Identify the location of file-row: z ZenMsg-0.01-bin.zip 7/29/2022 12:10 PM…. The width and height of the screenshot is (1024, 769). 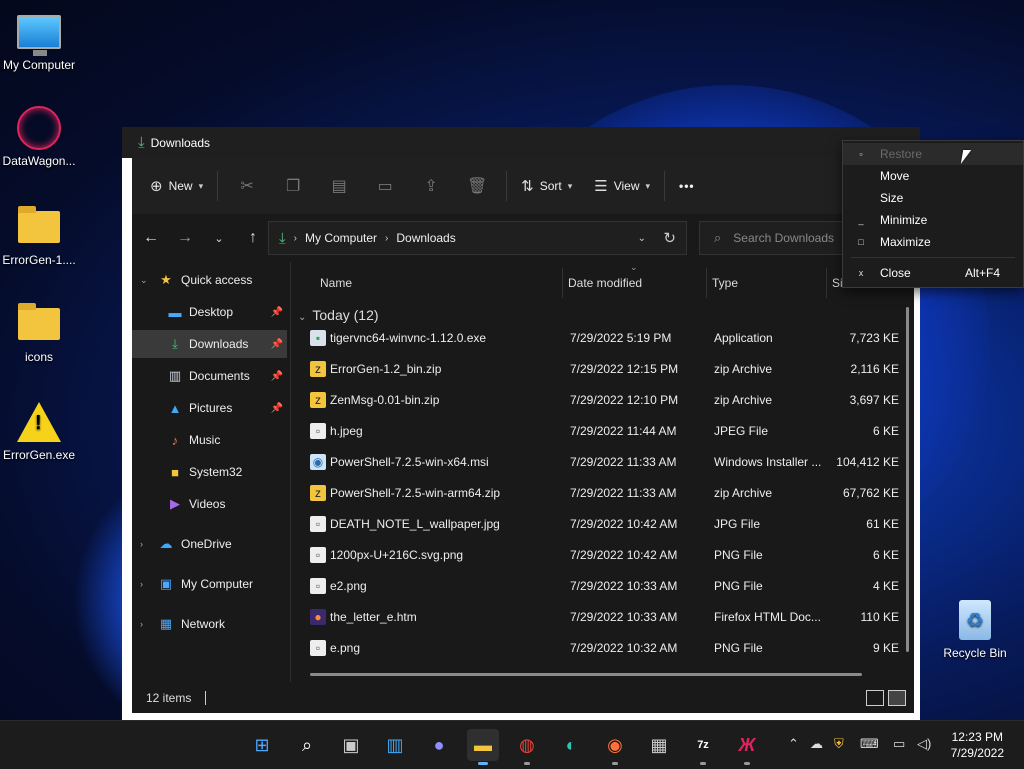
(598, 399).